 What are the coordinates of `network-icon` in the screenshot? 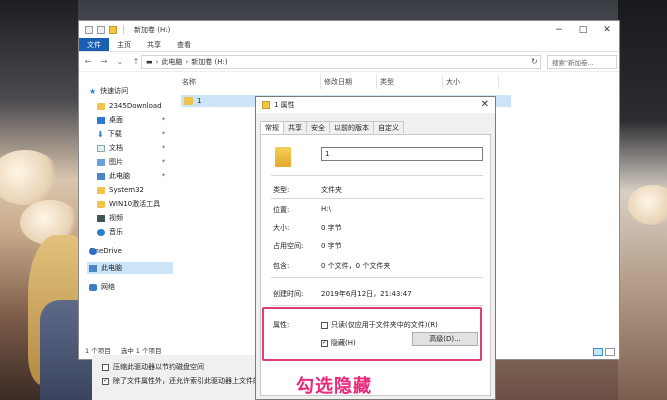 It's located at (93, 287).